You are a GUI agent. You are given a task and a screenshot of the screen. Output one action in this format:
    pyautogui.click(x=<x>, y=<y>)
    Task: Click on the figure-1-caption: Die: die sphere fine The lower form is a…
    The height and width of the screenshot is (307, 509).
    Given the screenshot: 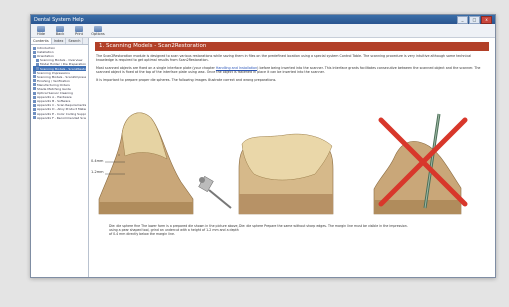 What is the action you would take?
    pyautogui.click(x=174, y=230)
    